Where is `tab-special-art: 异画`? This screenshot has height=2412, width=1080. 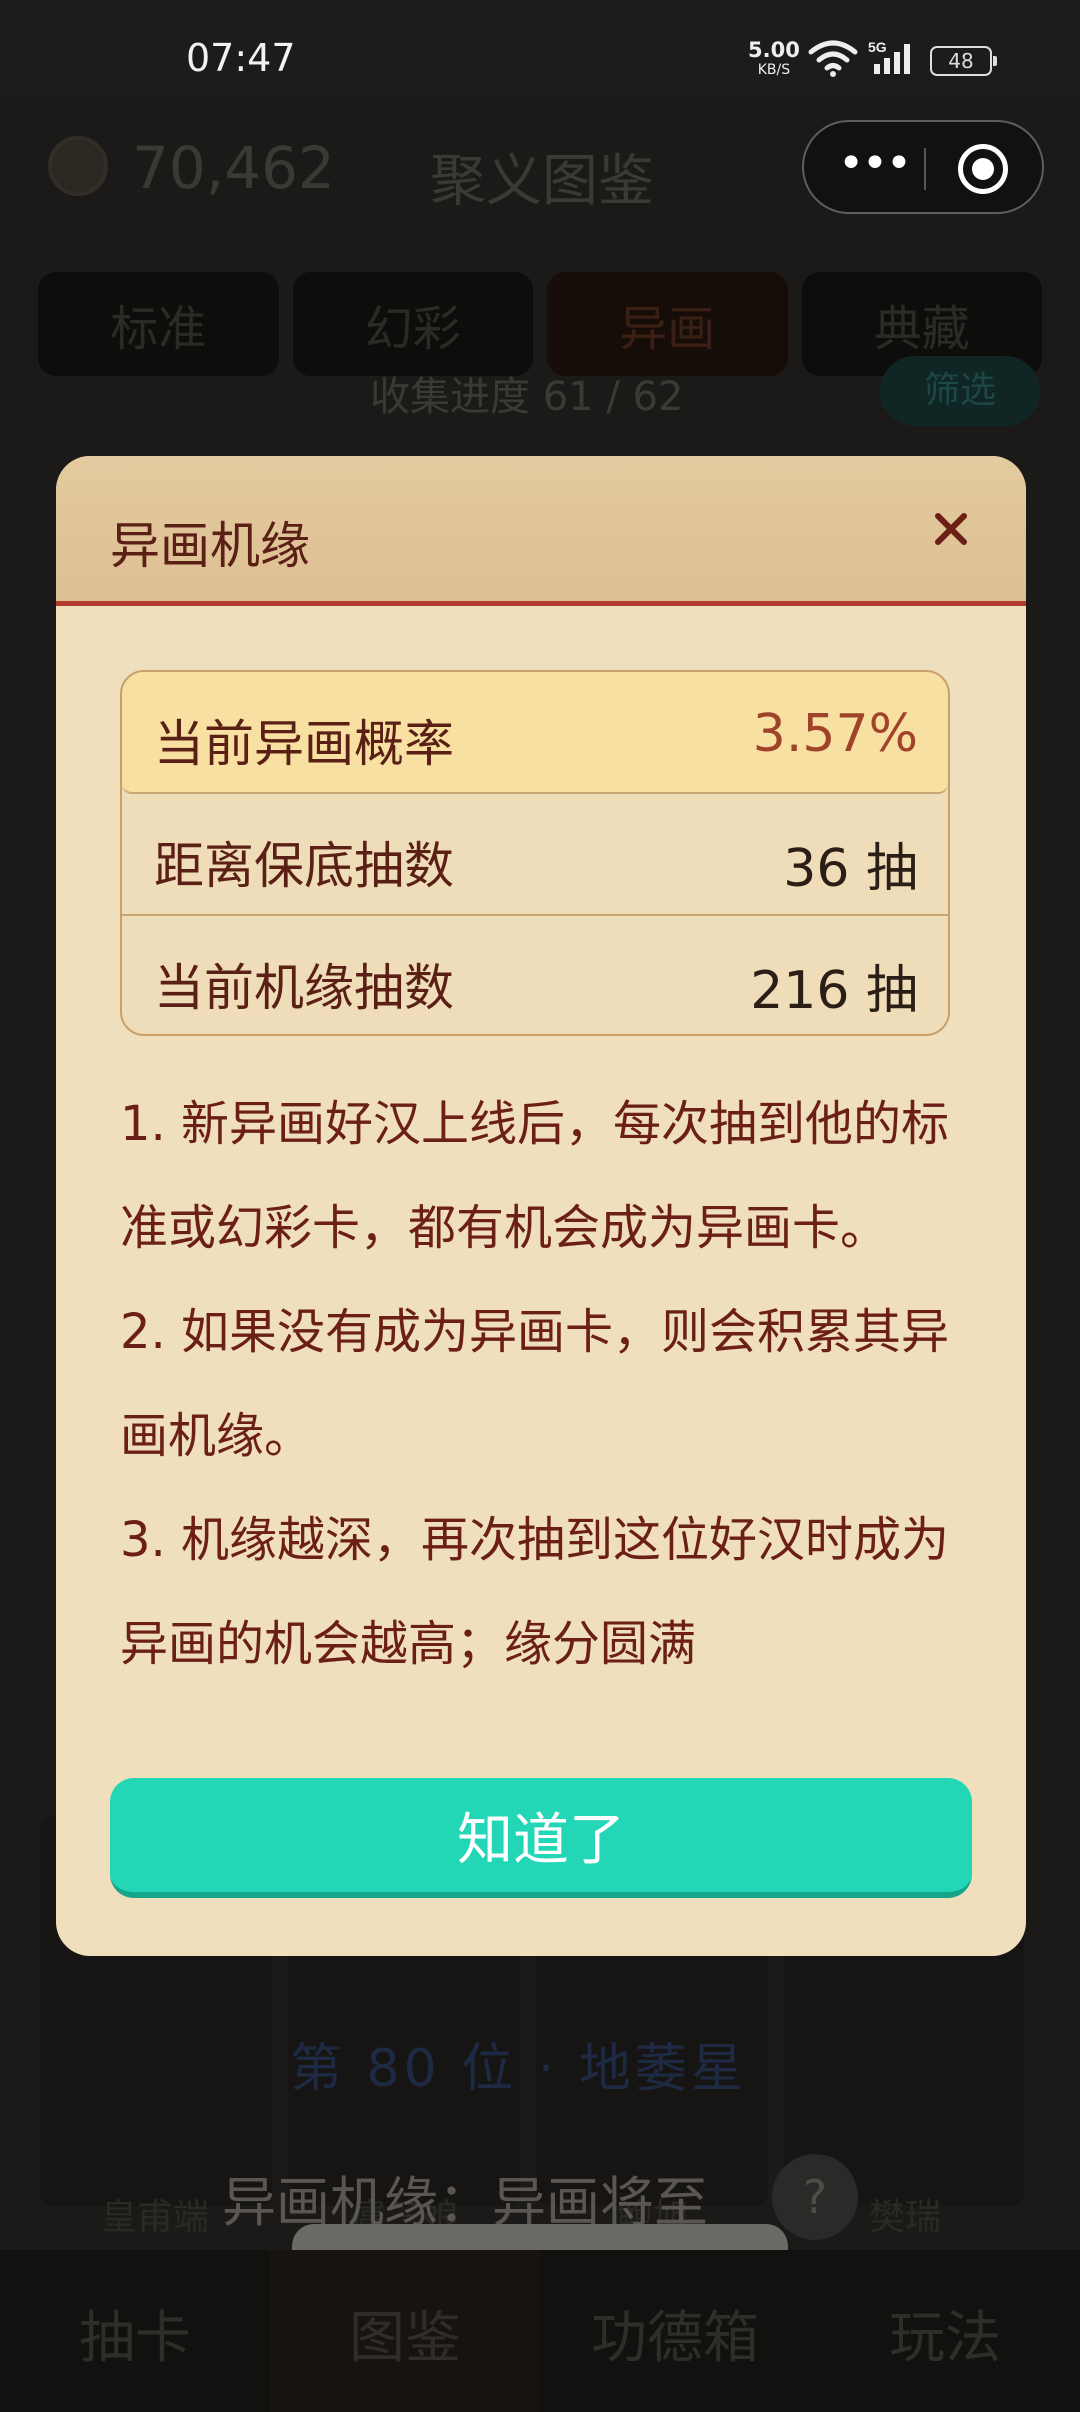
tab-special-art: 异画 is located at coordinates (667, 324).